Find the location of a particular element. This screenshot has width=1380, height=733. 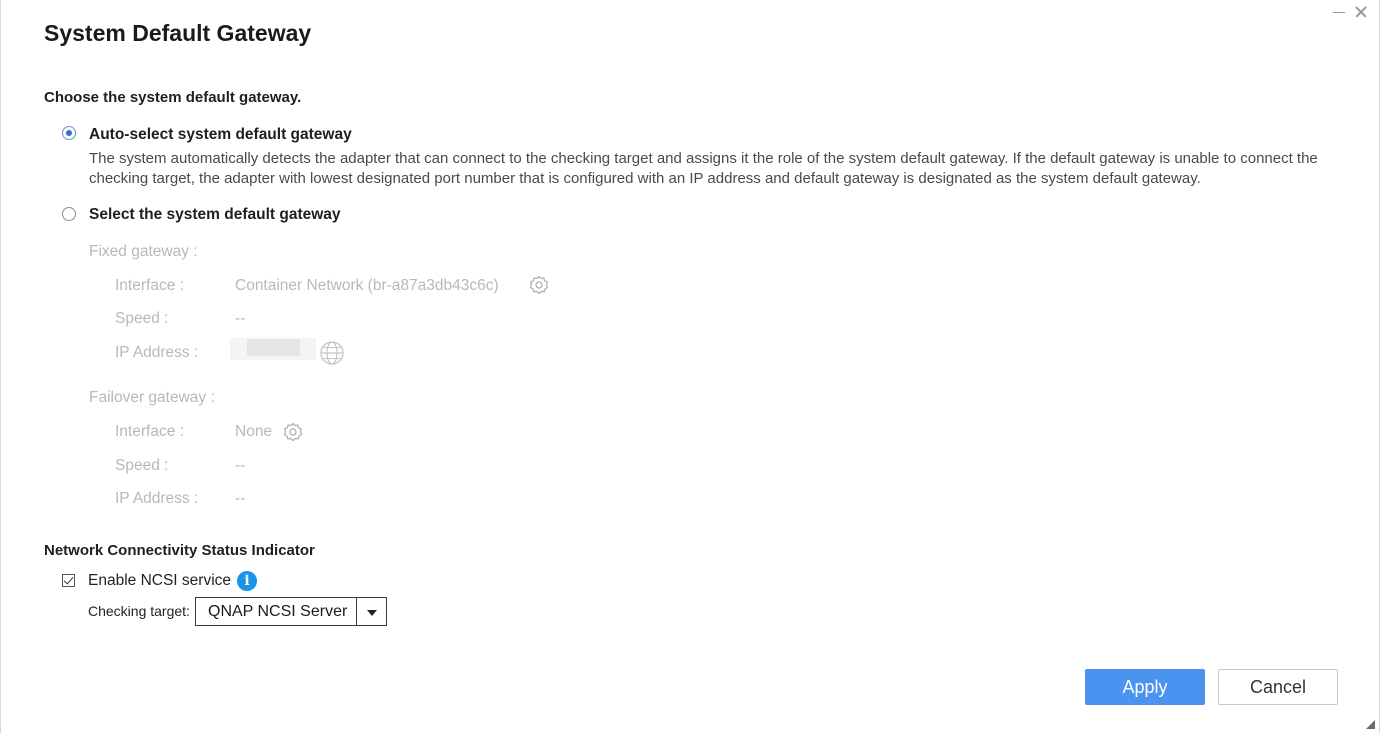

failover-interface-value: None is located at coordinates (254, 431).